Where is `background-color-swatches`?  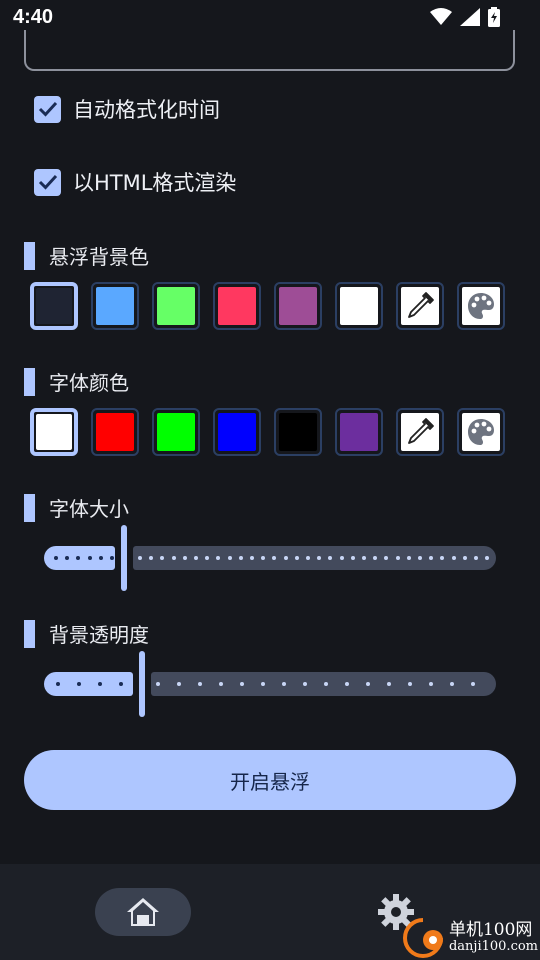 background-color-swatches is located at coordinates (267, 306).